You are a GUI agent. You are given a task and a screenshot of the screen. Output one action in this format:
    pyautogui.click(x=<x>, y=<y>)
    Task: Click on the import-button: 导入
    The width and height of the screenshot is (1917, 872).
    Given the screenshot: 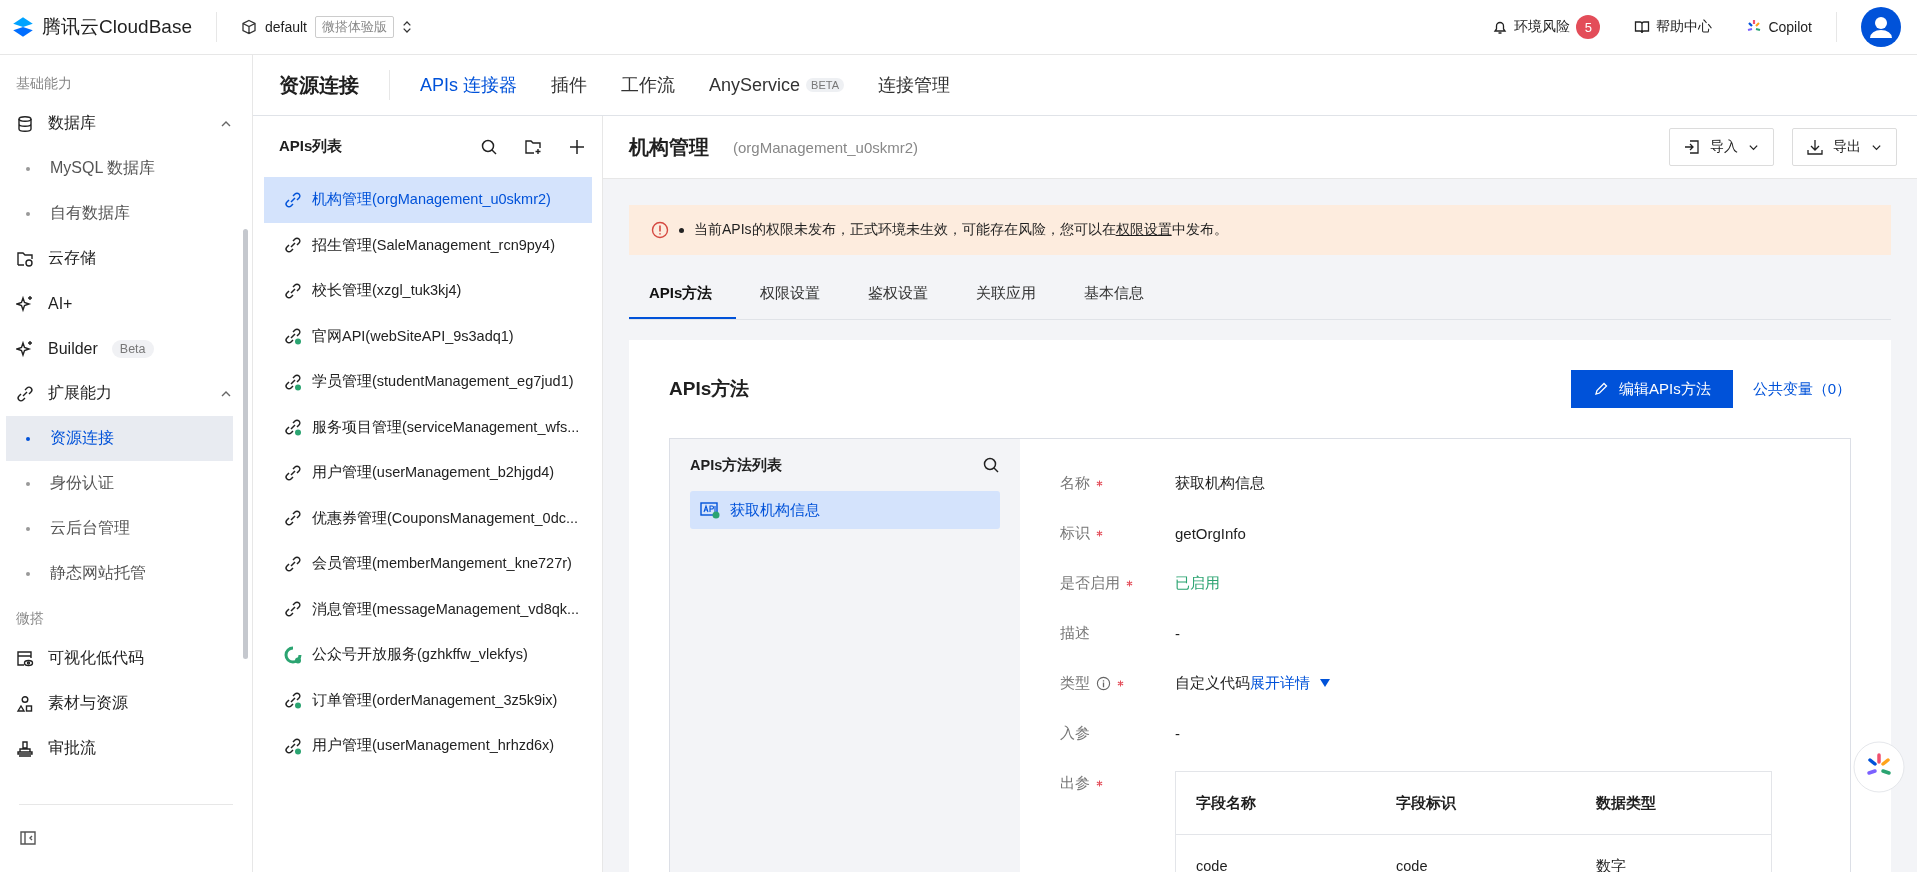 What is the action you would take?
    pyautogui.click(x=1721, y=147)
    